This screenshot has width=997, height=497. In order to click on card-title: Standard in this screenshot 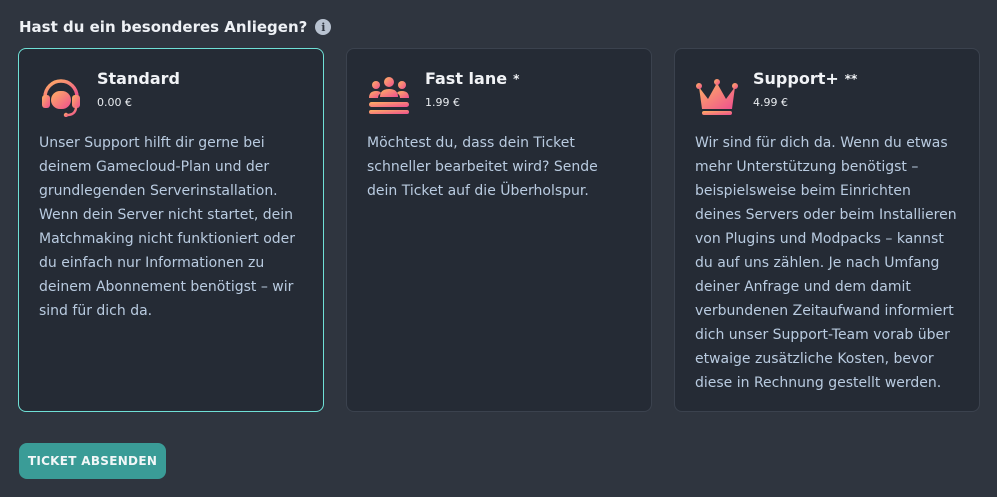, I will do `click(141, 79)`.